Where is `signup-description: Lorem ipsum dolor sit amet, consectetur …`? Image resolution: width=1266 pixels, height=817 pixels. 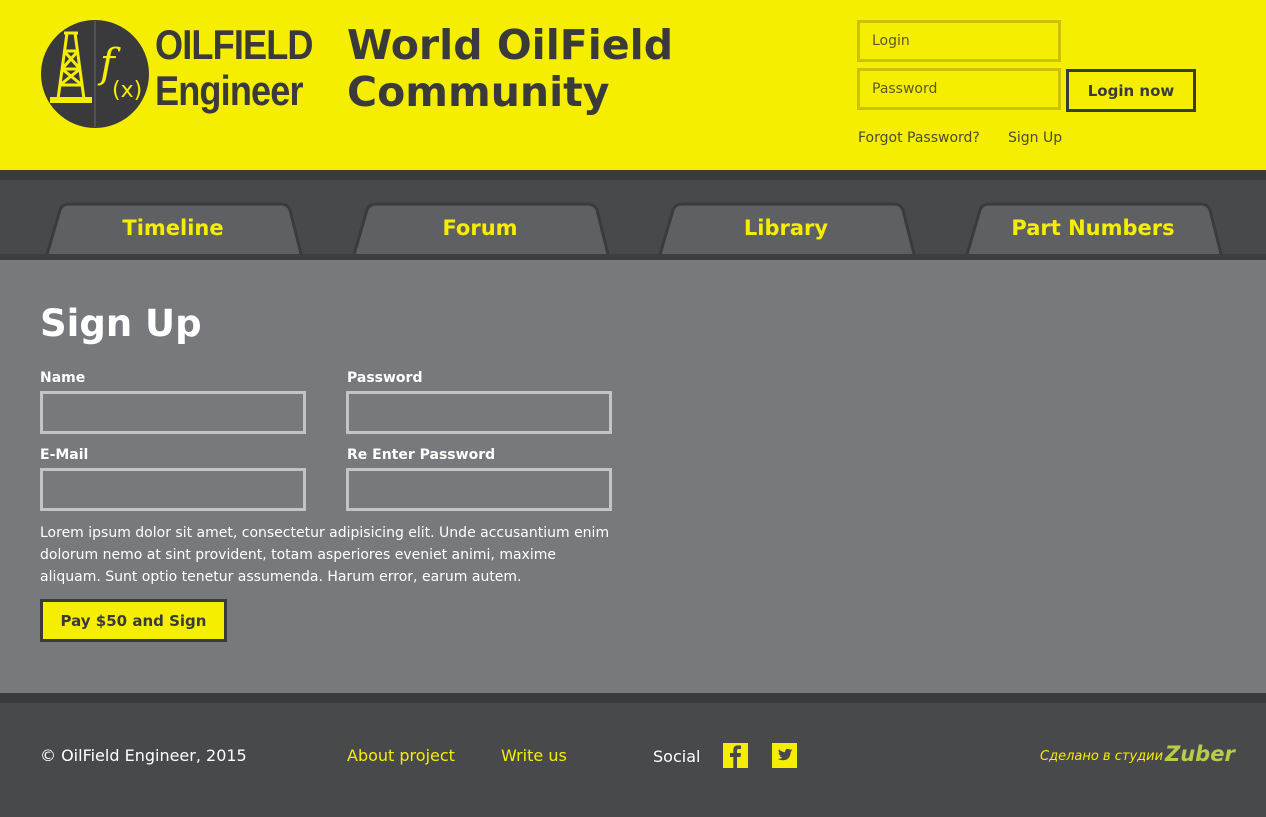
signup-description: Lorem ipsum dolor sit amet, consectetur … is located at coordinates (325, 555).